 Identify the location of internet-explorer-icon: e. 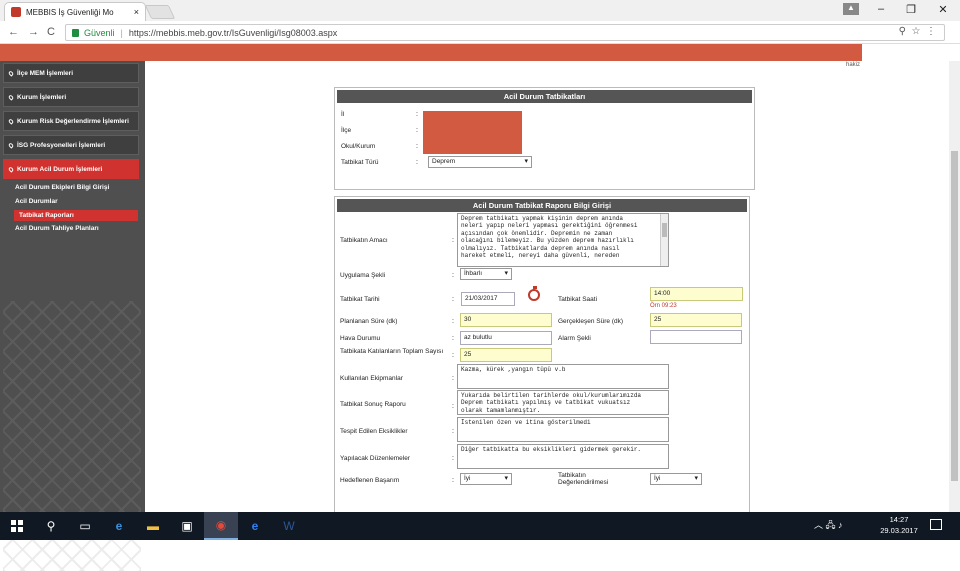
(255, 526).